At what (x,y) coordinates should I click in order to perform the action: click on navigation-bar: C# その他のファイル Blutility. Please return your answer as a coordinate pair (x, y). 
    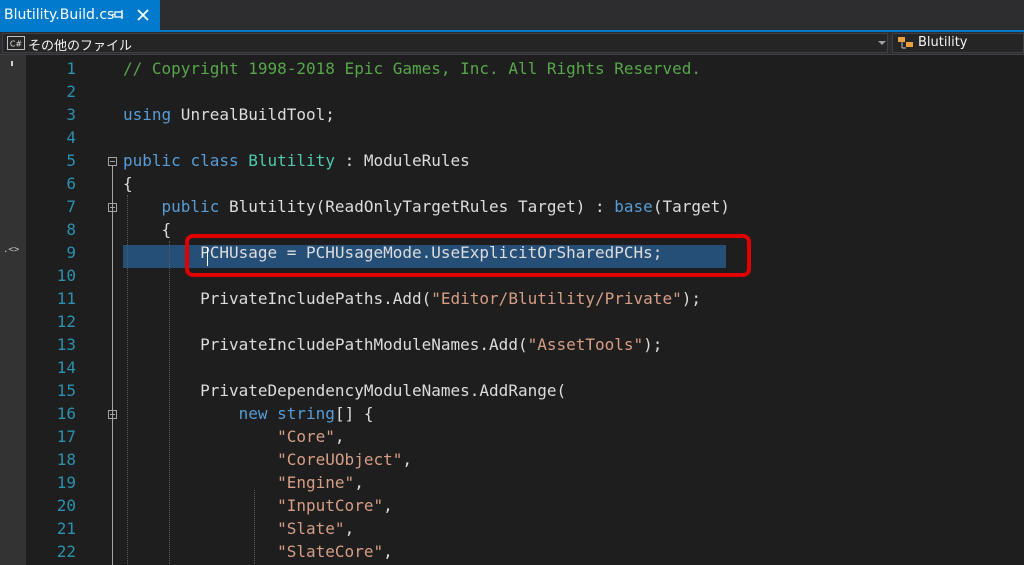
    Looking at the image, I should click on (512, 43).